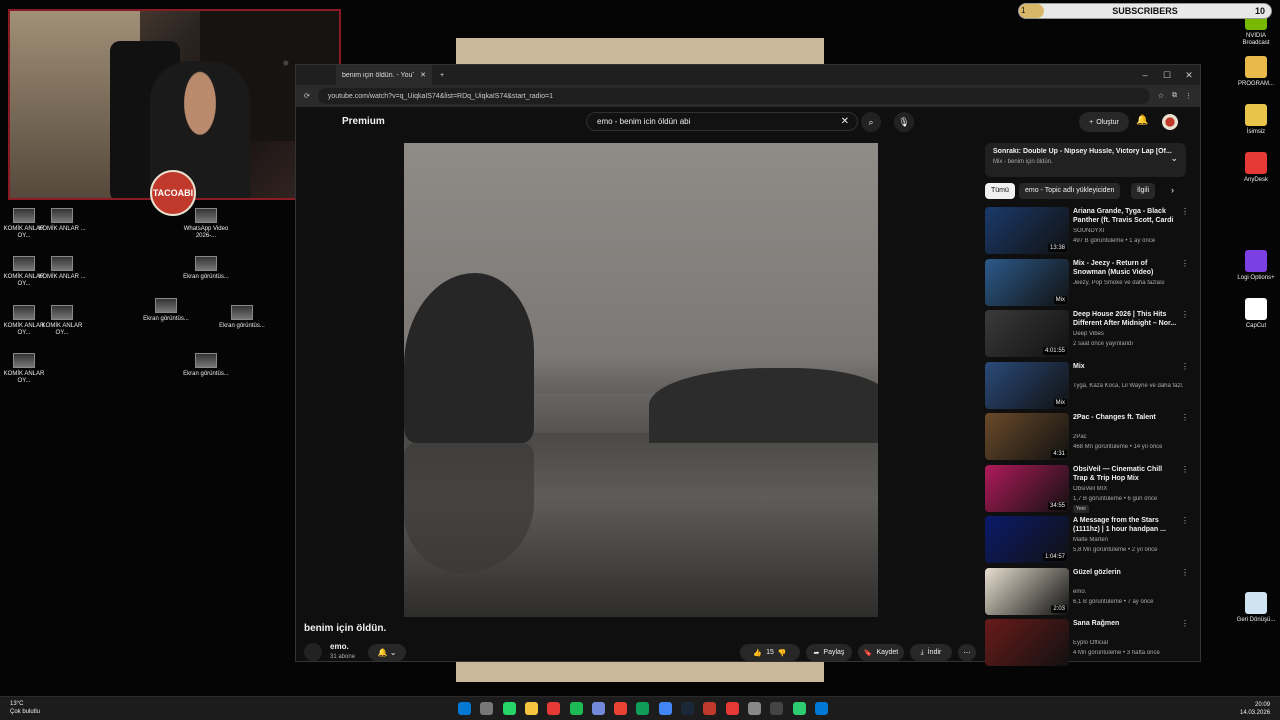  I want to click on subscribe-bell-button: 🔔 ⌄, so click(387, 652).